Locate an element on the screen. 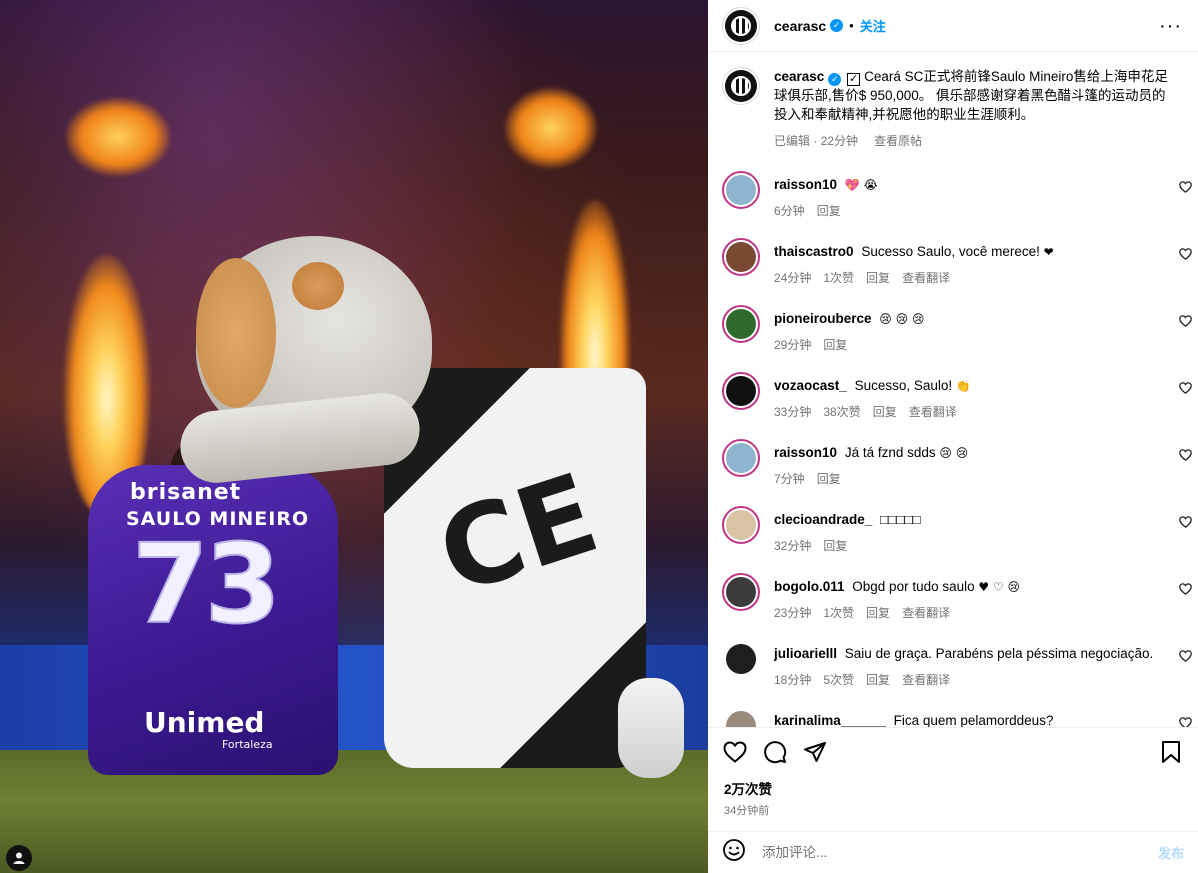 This screenshot has width=1198, height=873. jersey-number: 73 is located at coordinates (206, 584).